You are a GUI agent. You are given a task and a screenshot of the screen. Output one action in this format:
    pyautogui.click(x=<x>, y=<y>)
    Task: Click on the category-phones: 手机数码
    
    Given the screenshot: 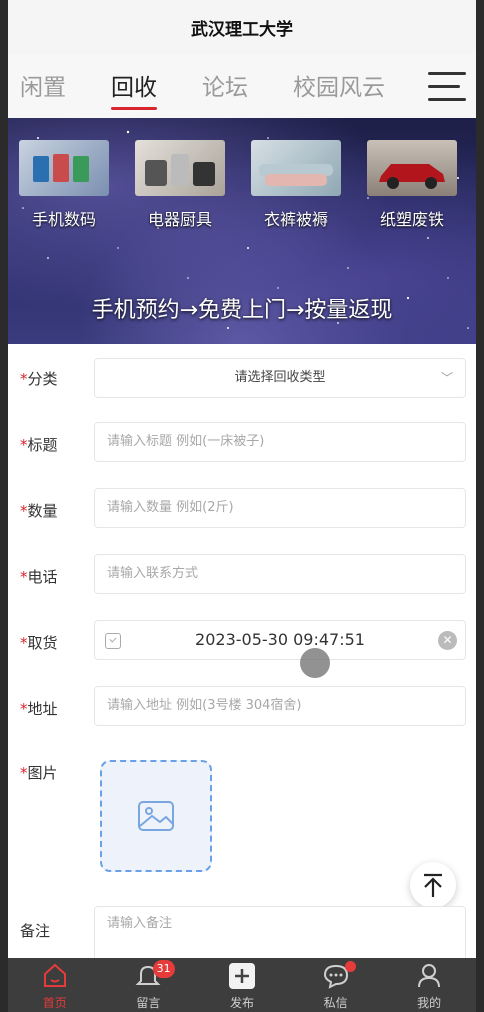 What is the action you would take?
    pyautogui.click(x=64, y=185)
    